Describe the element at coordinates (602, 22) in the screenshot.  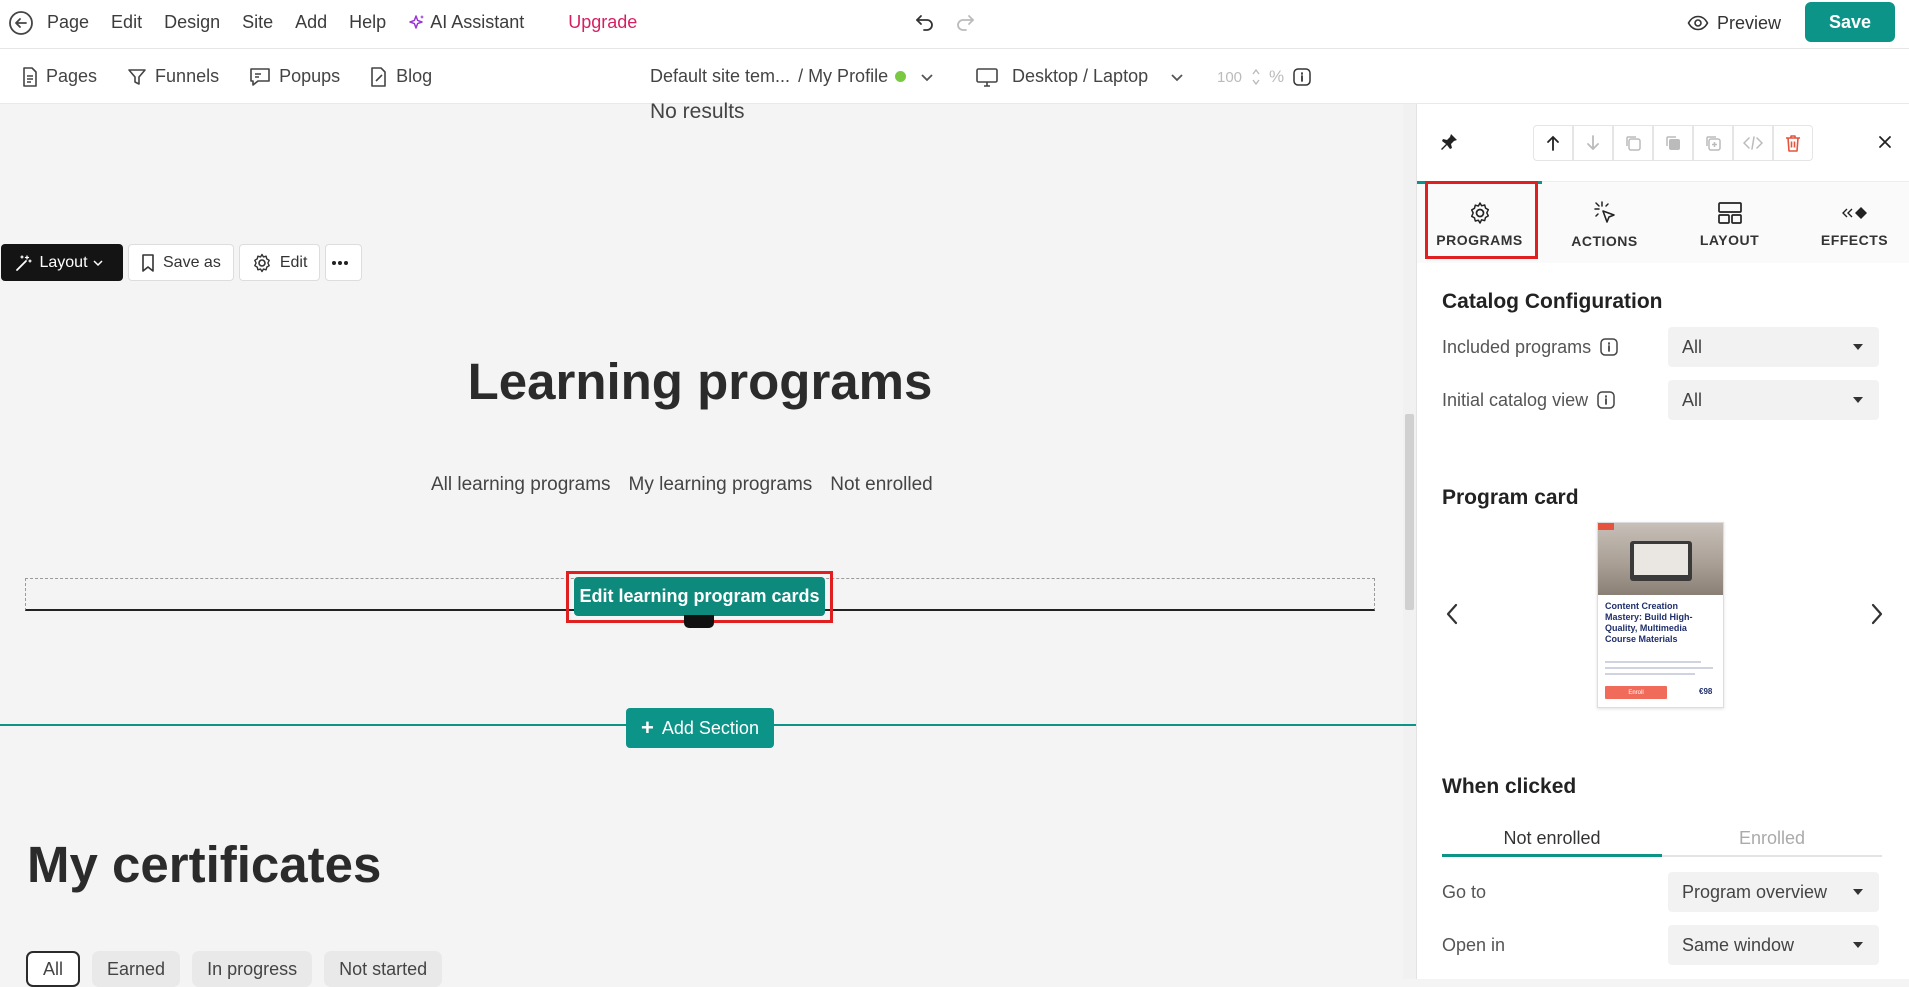
I see `upgrade-link: Upgrade` at that location.